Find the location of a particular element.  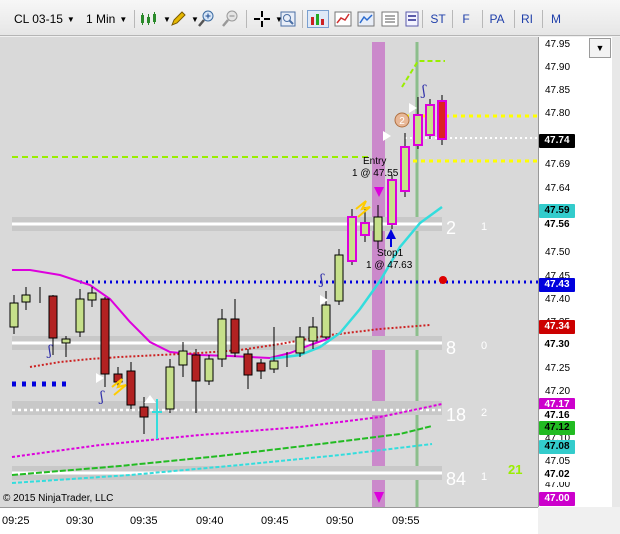

indicators-icon is located at coordinates (318, 19).